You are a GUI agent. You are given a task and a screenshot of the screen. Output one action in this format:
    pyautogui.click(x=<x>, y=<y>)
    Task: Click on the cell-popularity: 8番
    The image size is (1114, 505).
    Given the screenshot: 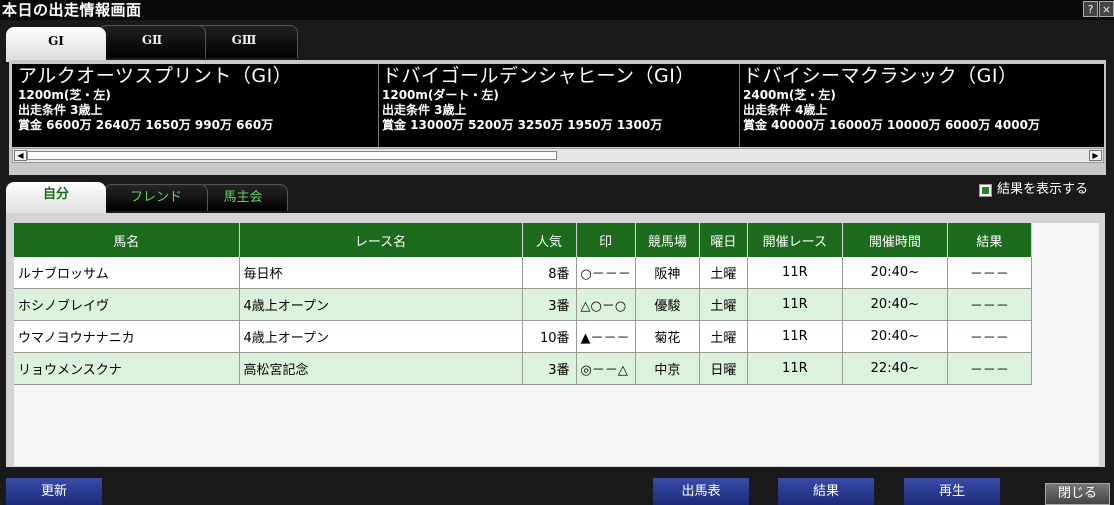 What is the action you would take?
    pyautogui.click(x=549, y=273)
    